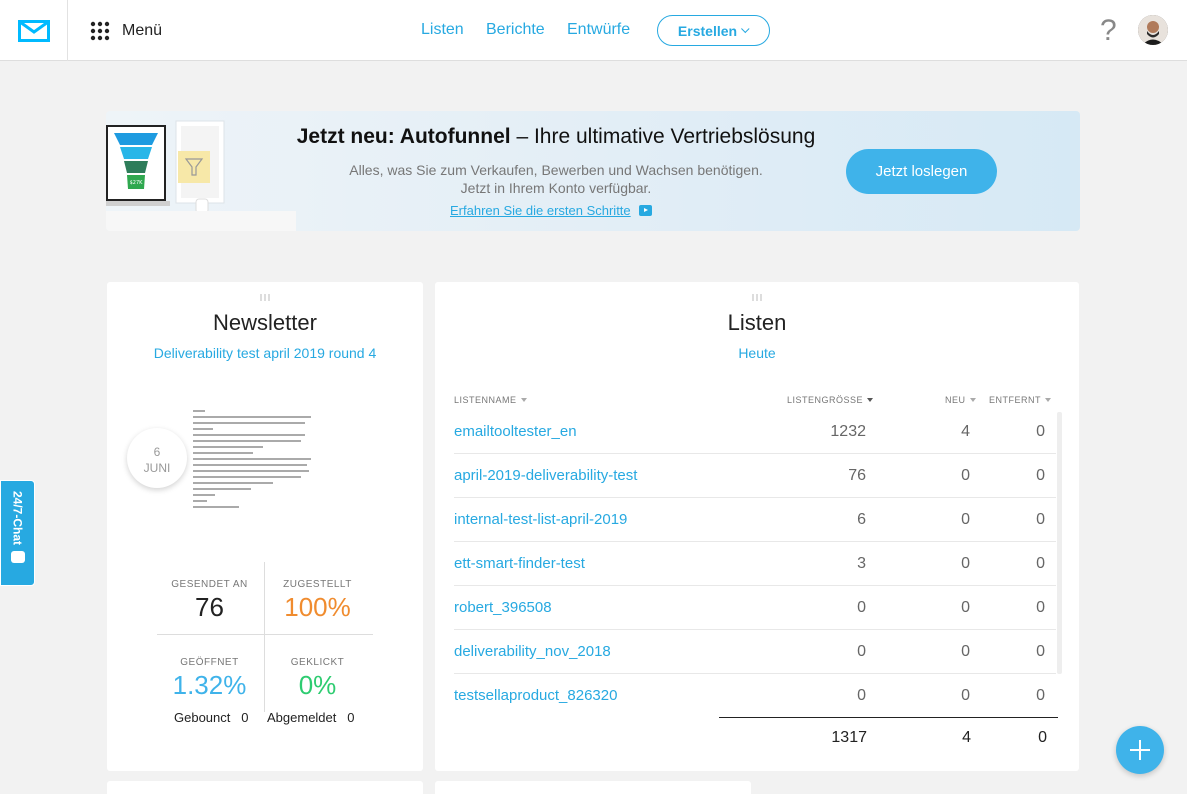  I want to click on user-photo-icon, so click(1153, 30).